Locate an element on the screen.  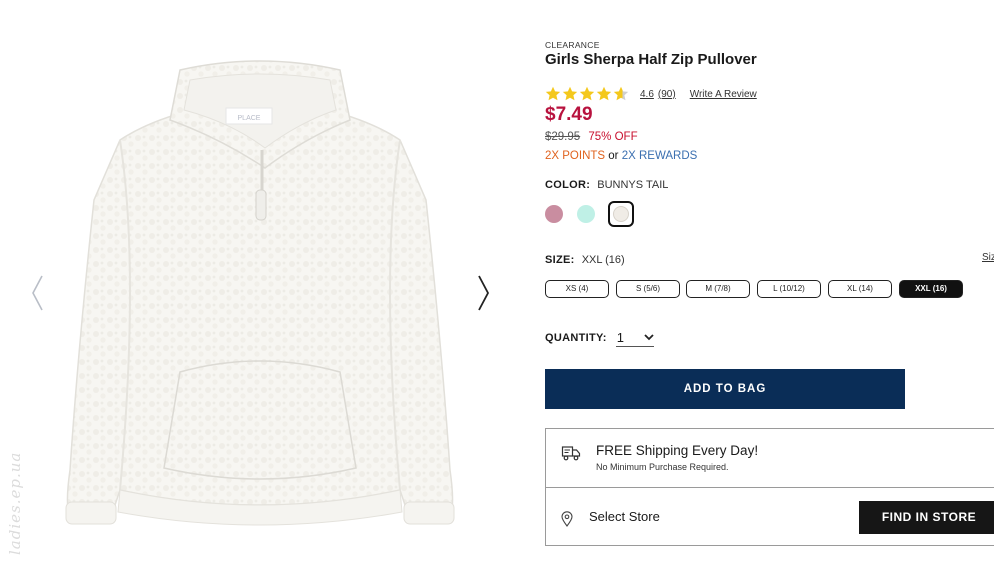
quantity-row: QUANTITY: 1 is located at coordinates (599, 337).